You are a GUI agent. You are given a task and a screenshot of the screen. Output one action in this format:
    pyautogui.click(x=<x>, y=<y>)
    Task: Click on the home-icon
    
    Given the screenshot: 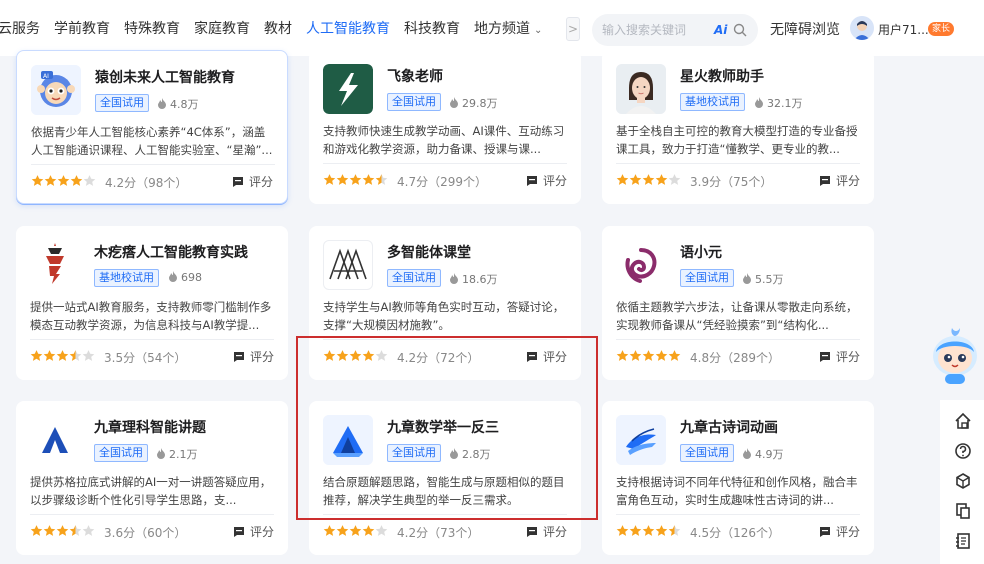 What is the action you would take?
    pyautogui.click(x=963, y=421)
    